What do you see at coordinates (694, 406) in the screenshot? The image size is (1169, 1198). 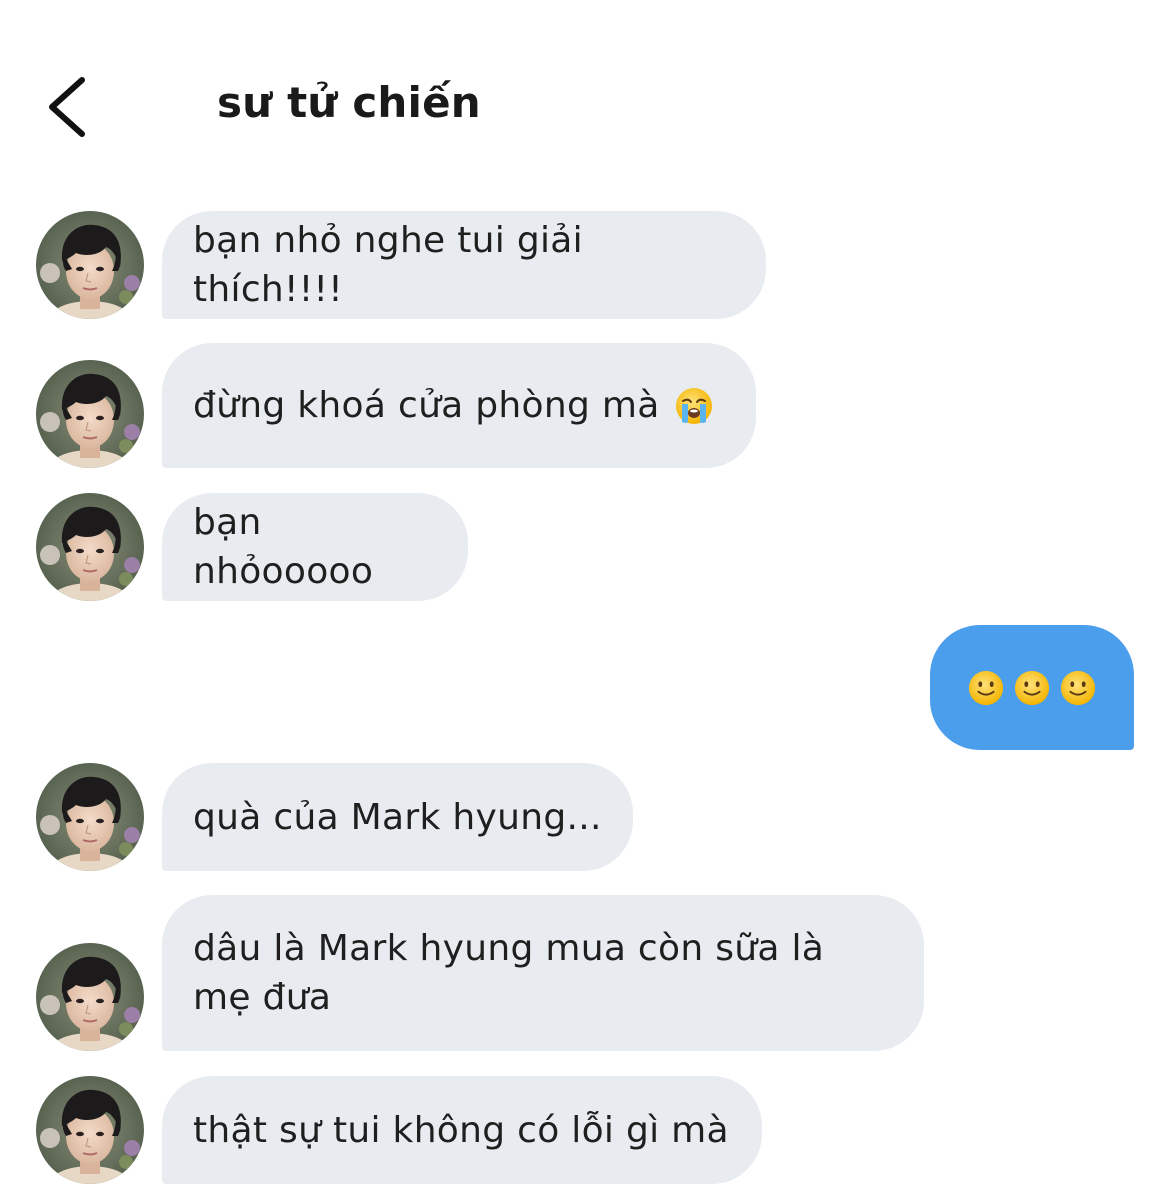 I see `loudly-crying-face-icon` at bounding box center [694, 406].